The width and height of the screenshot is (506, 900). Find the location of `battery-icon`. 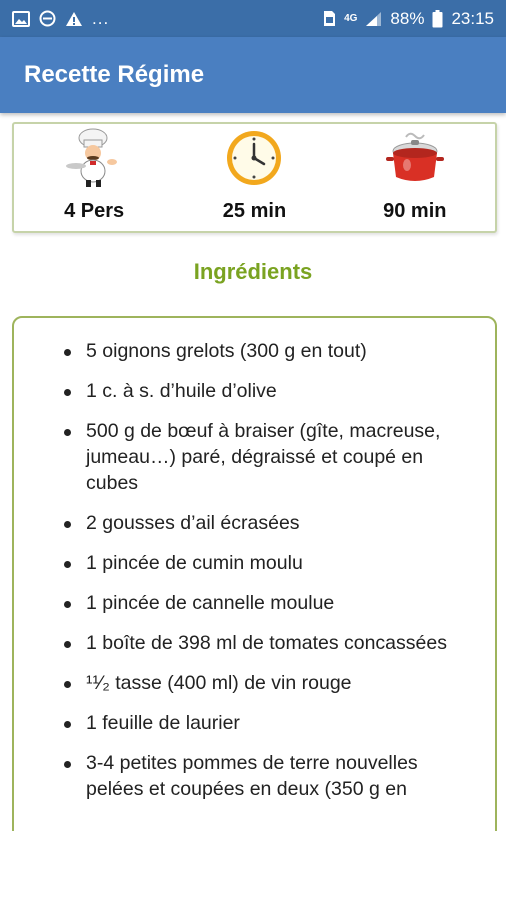

battery-icon is located at coordinates (437, 18).